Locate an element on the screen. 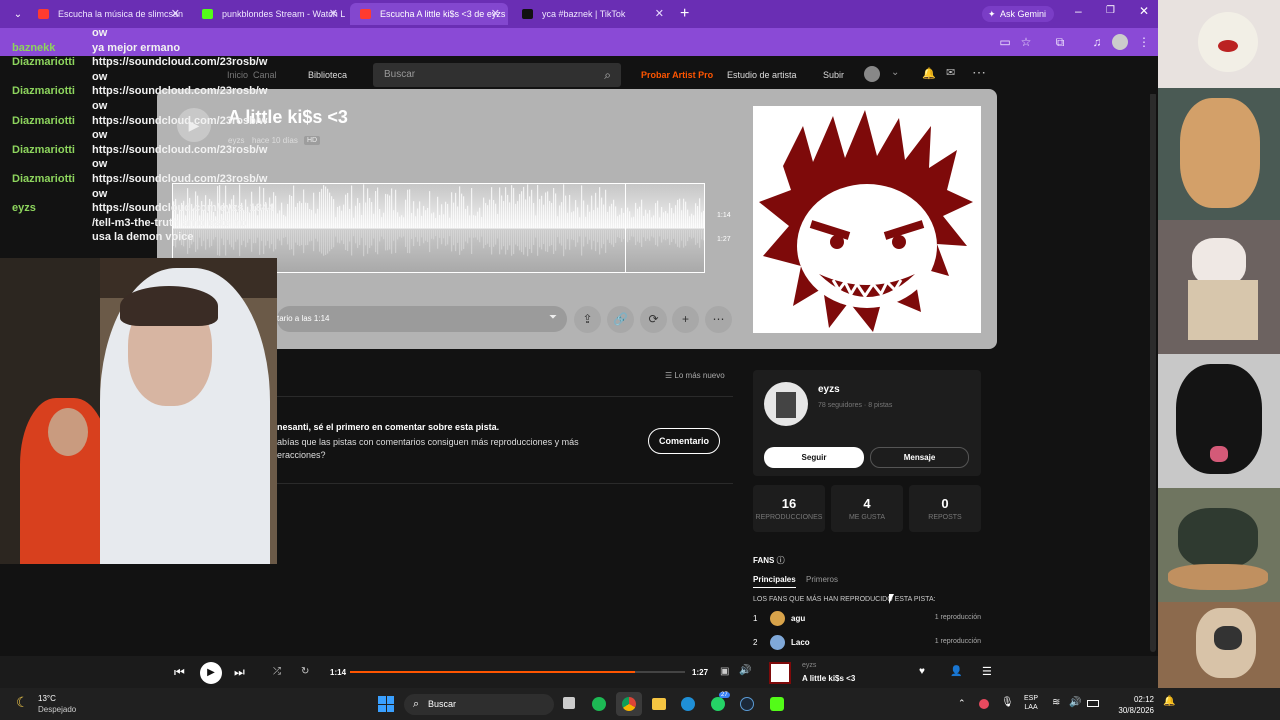  tray-app-icon is located at coordinates (984, 704).